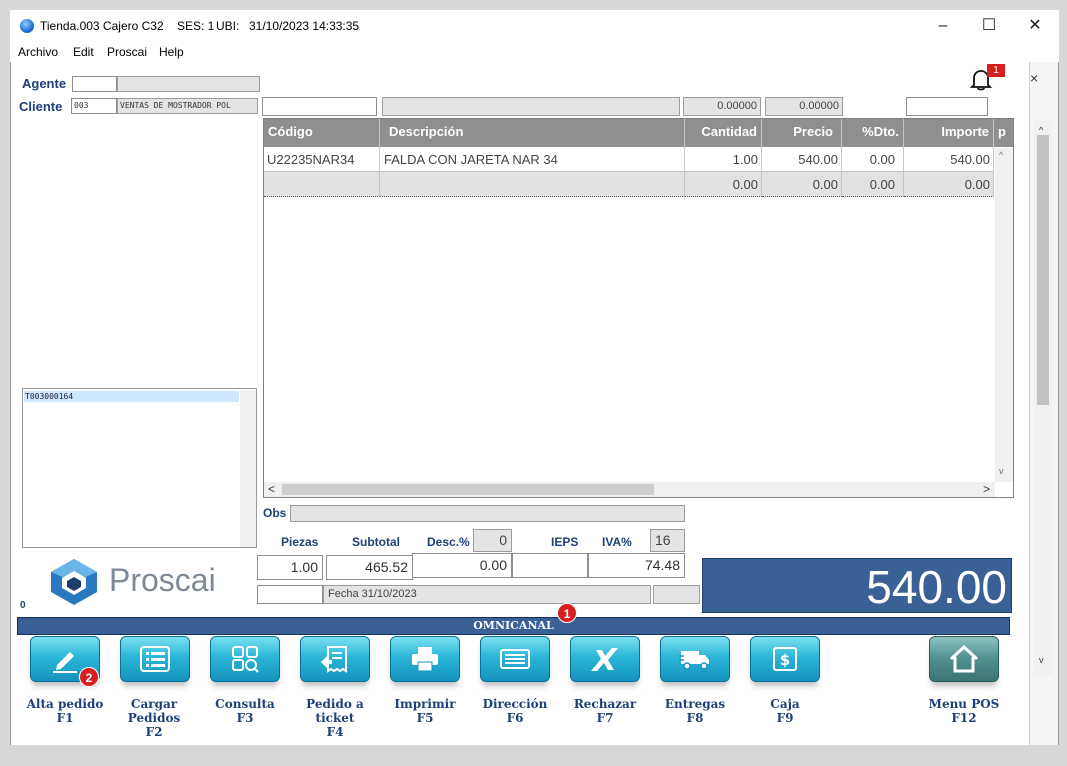 The image size is (1067, 766). I want to click on date-prefix-field, so click(290, 594).